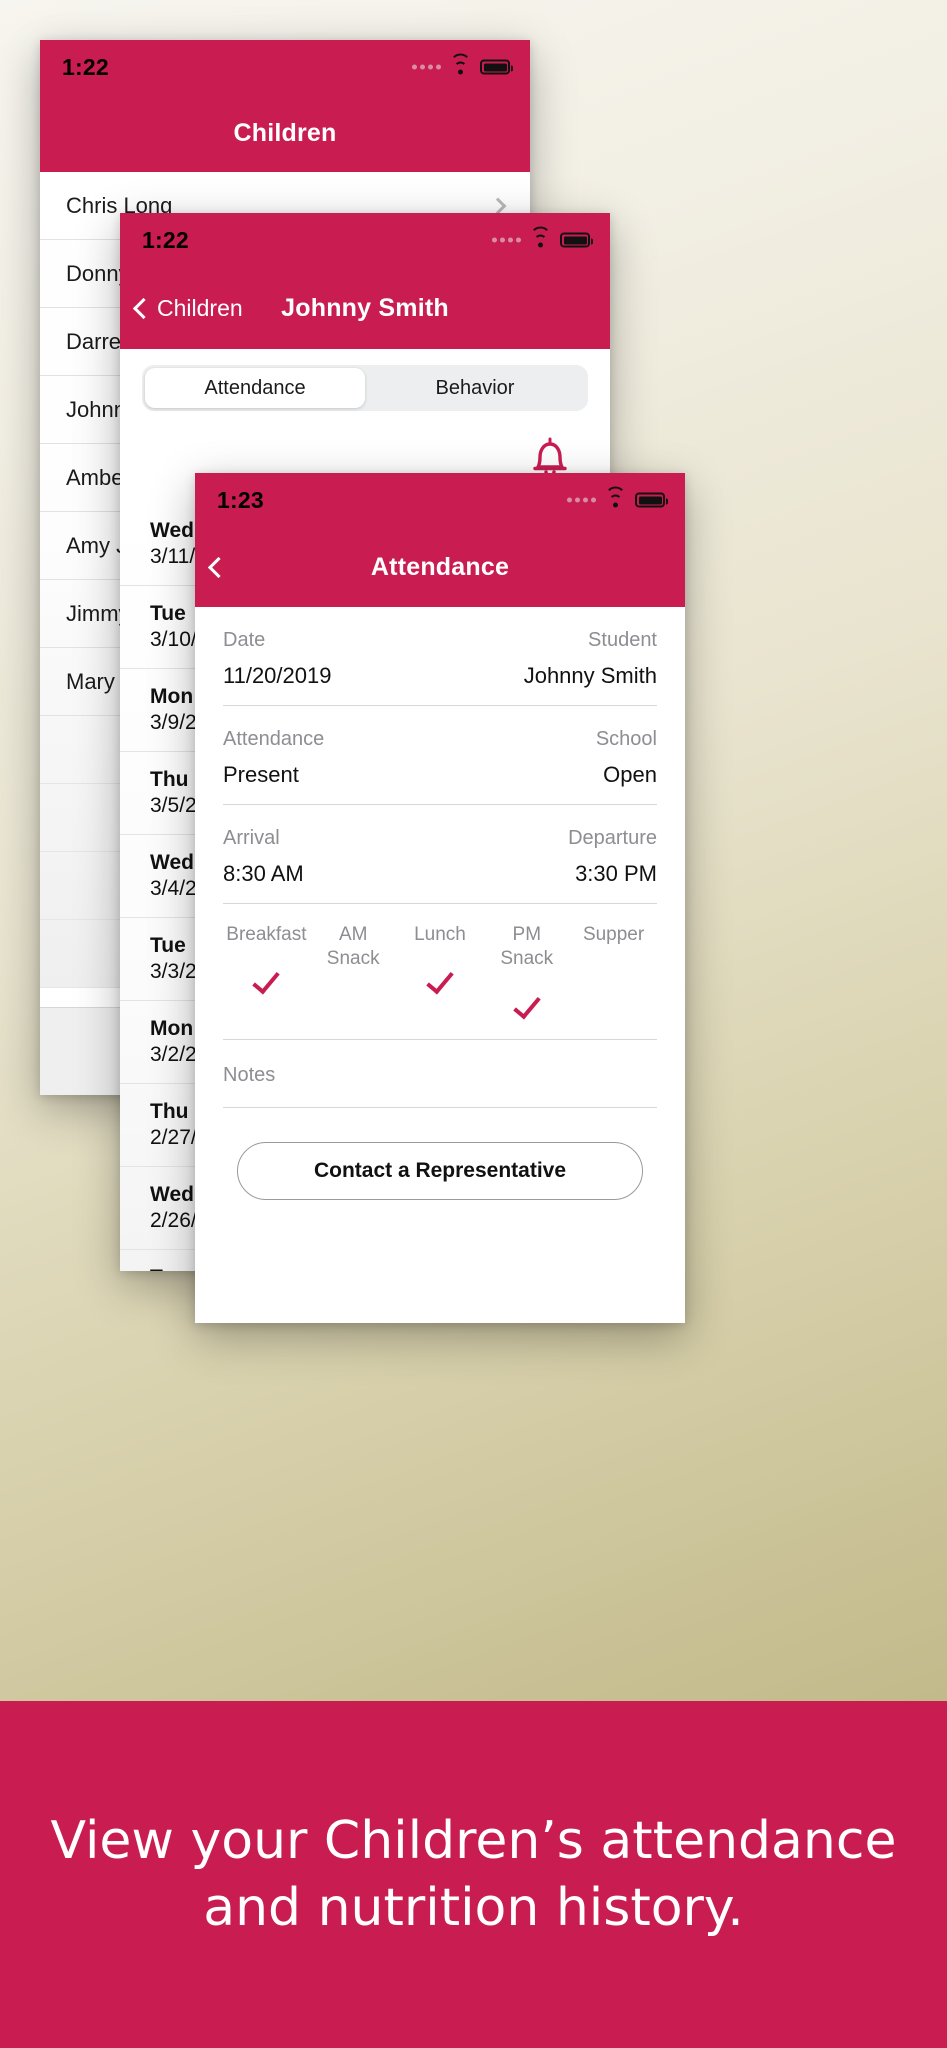  Describe the element at coordinates (440, 854) in the screenshot. I see `detail-row-times: Arrival 8:30 AM Departure 3:30 PM` at that location.